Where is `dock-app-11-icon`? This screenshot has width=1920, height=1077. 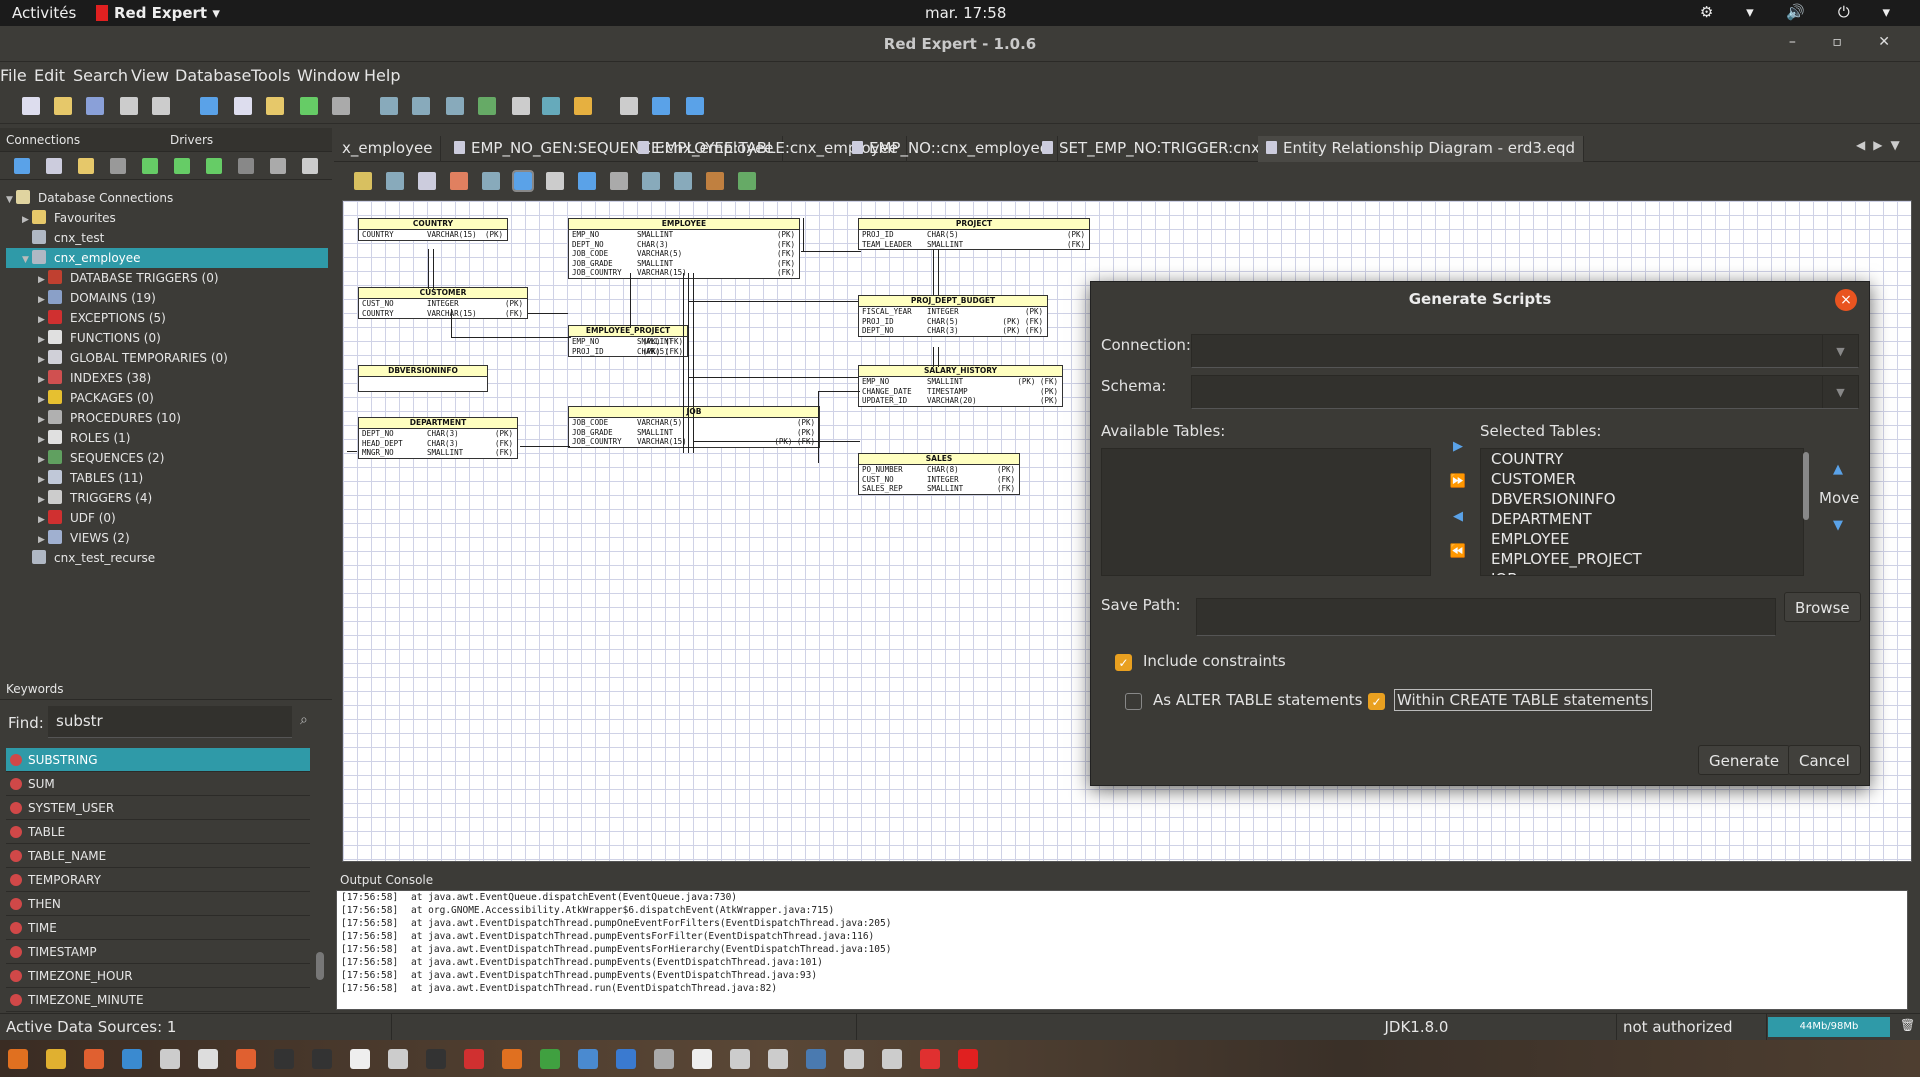
dock-app-11-icon is located at coordinates (436, 1059).